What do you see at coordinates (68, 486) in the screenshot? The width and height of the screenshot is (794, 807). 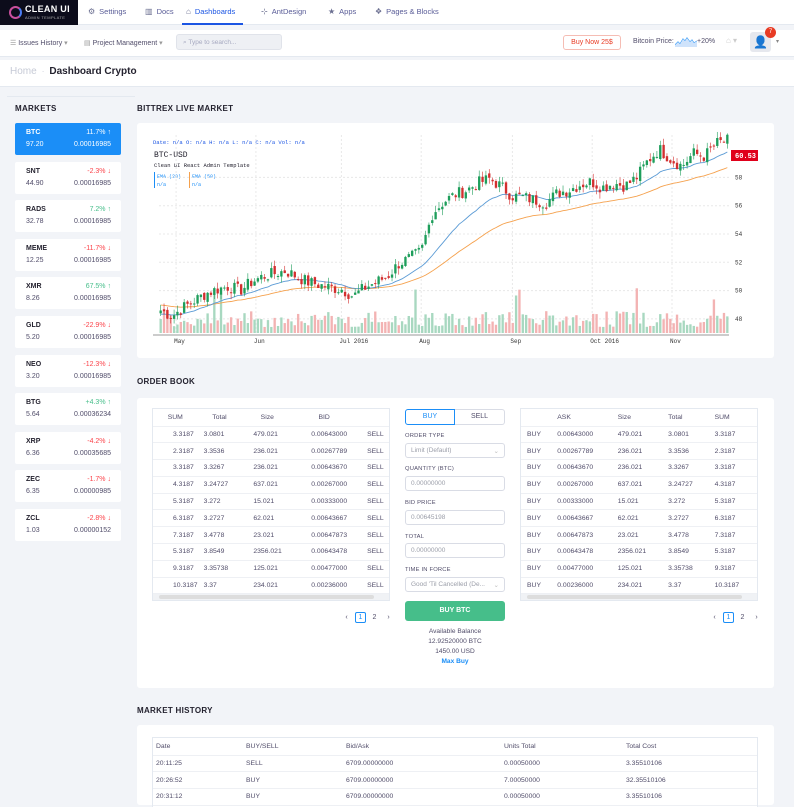 I see `market-item-zec: ZEC 6.35 -1.7% ↓ 0.00000985` at bounding box center [68, 486].